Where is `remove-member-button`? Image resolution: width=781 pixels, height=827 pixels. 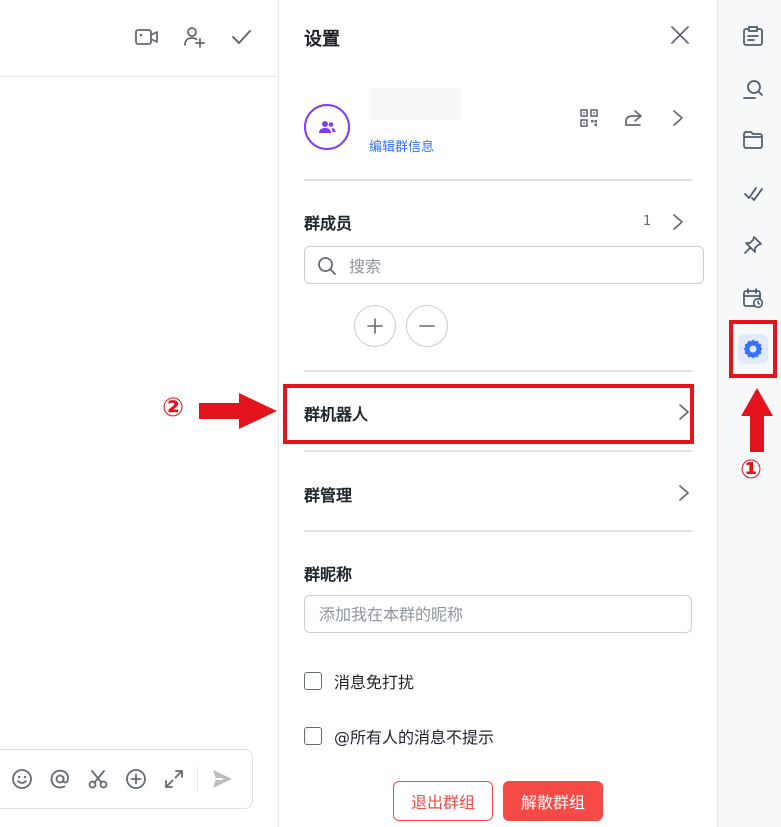
remove-member-button is located at coordinates (427, 326).